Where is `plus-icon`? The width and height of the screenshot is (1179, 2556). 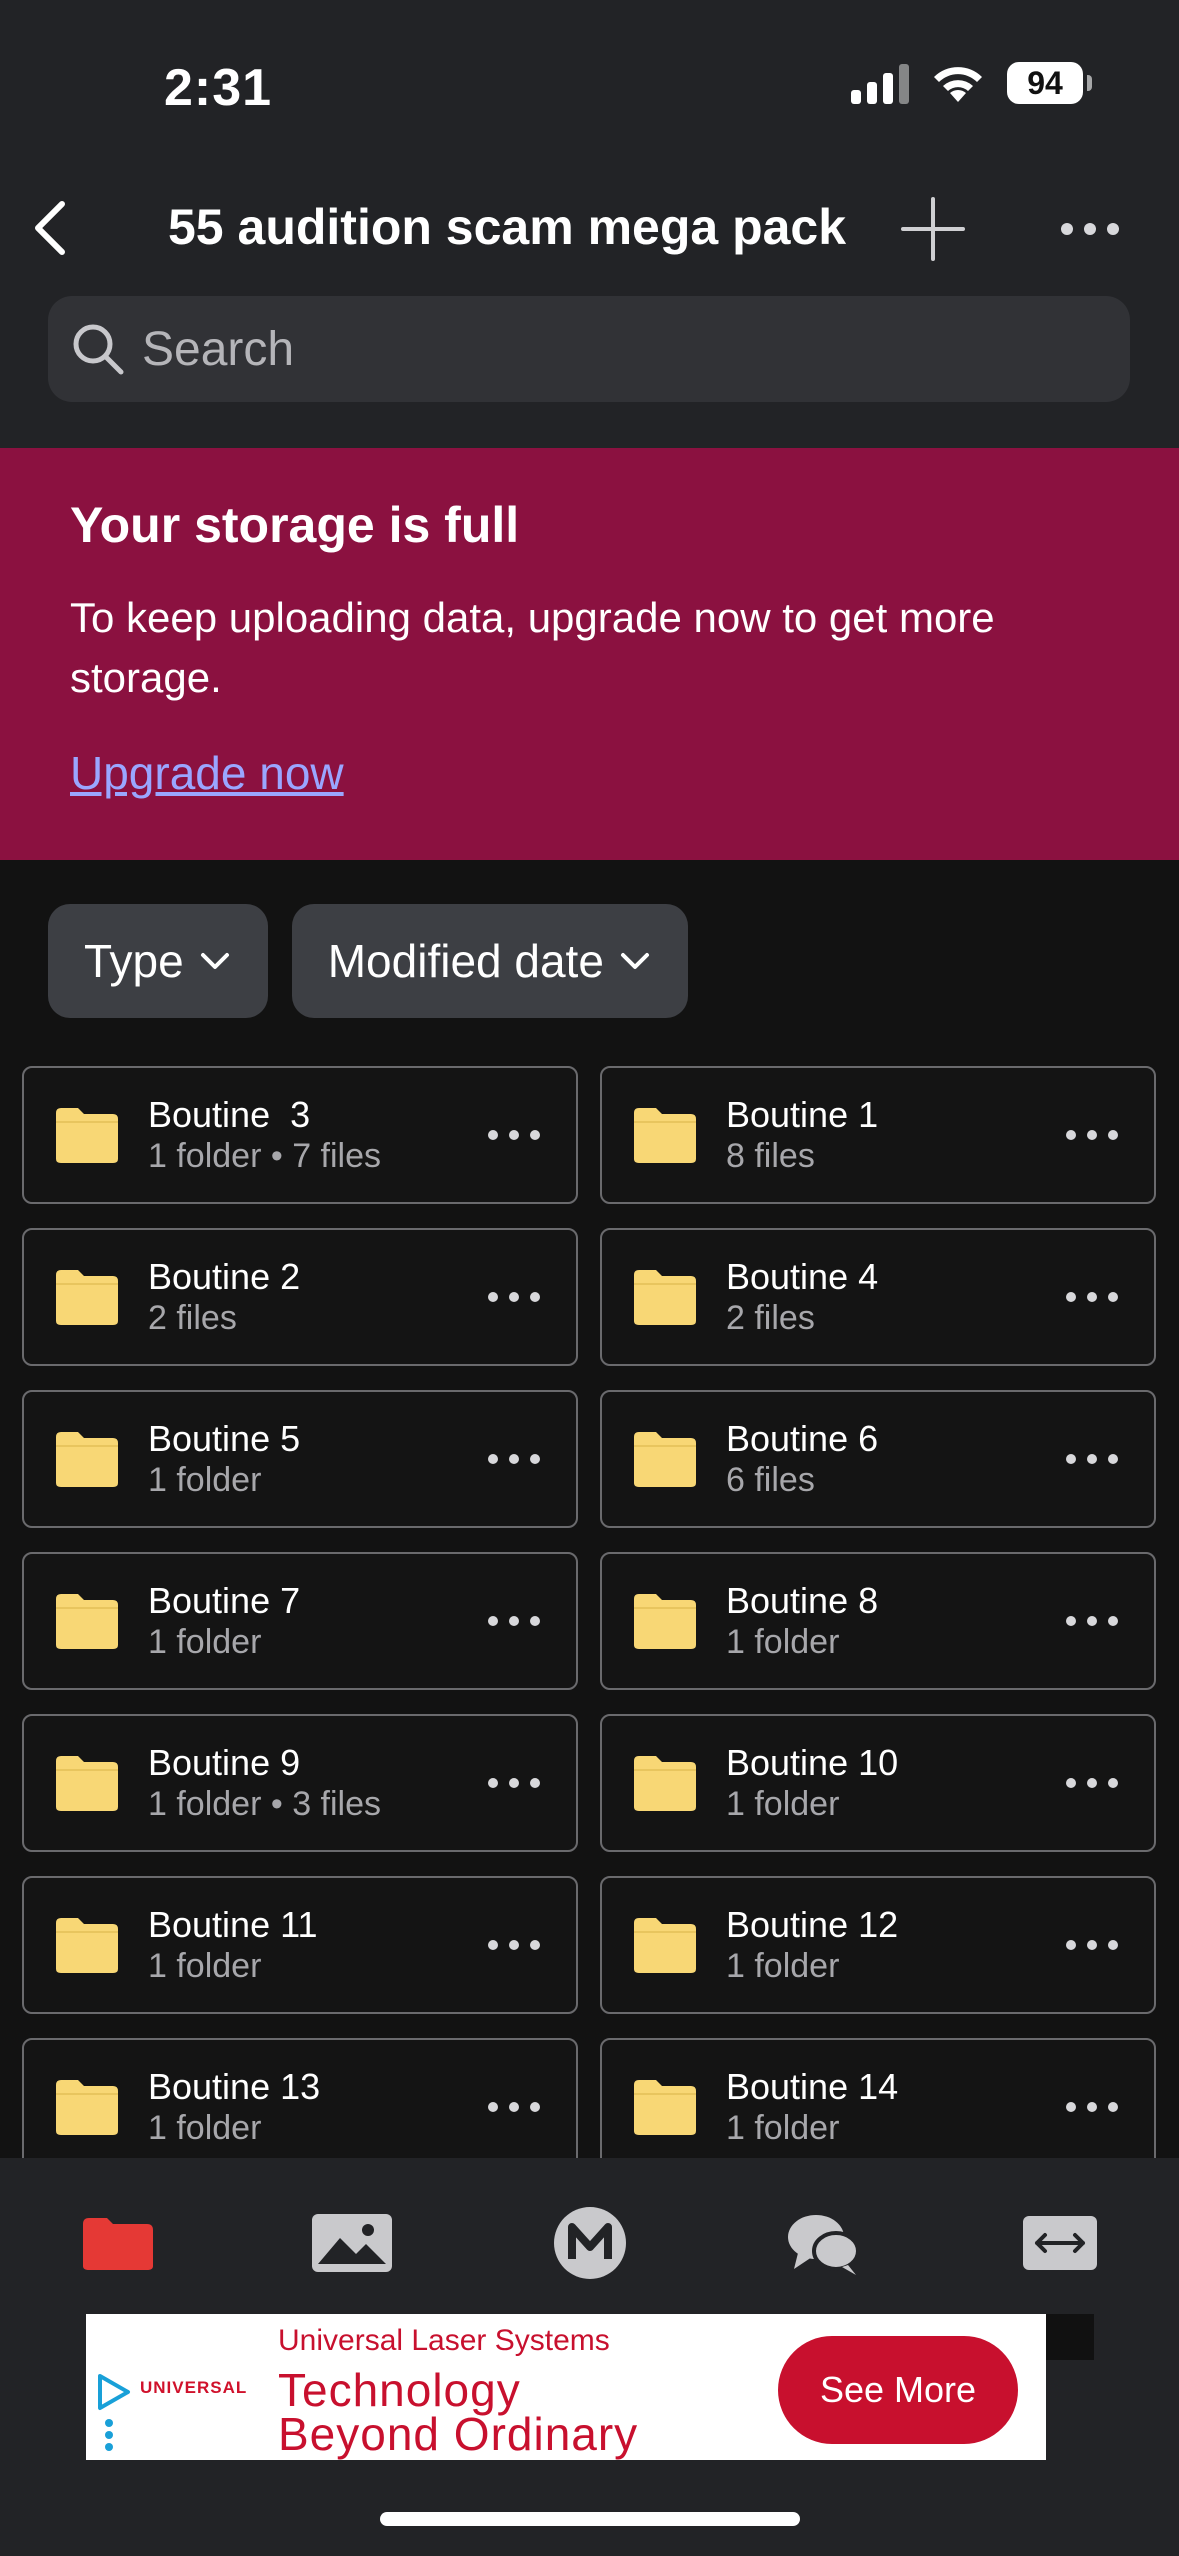
plus-icon is located at coordinates (933, 229).